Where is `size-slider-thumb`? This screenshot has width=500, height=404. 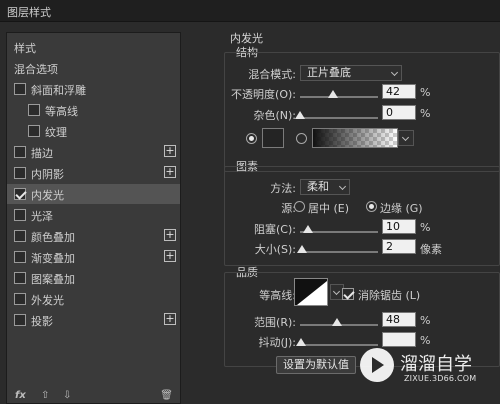
size-slider-thumb is located at coordinates (301, 249).